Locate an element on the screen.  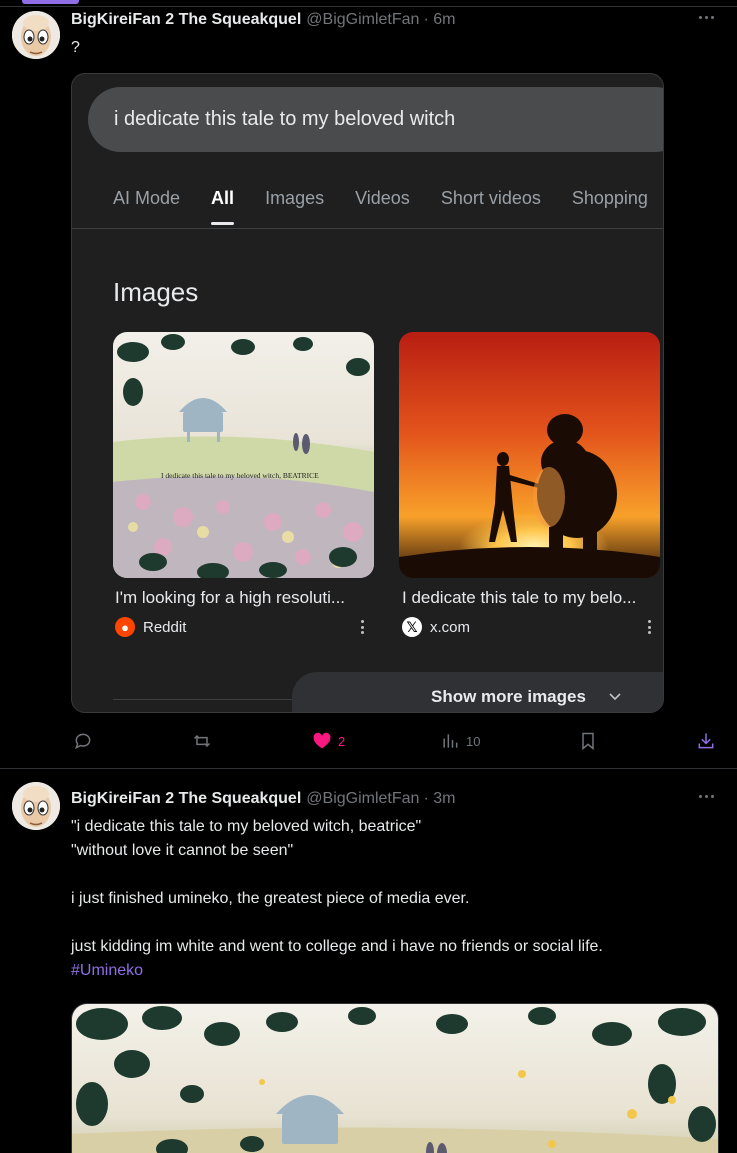
tab-shopping: Shopping is located at coordinates (609, 198).